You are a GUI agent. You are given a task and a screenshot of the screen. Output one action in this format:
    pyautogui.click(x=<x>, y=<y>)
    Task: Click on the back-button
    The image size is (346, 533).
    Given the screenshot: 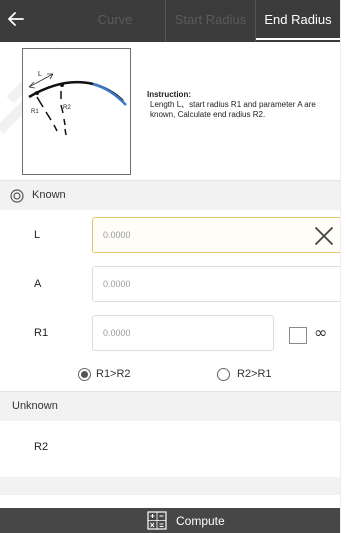 What is the action you would take?
    pyautogui.click(x=20, y=20)
    